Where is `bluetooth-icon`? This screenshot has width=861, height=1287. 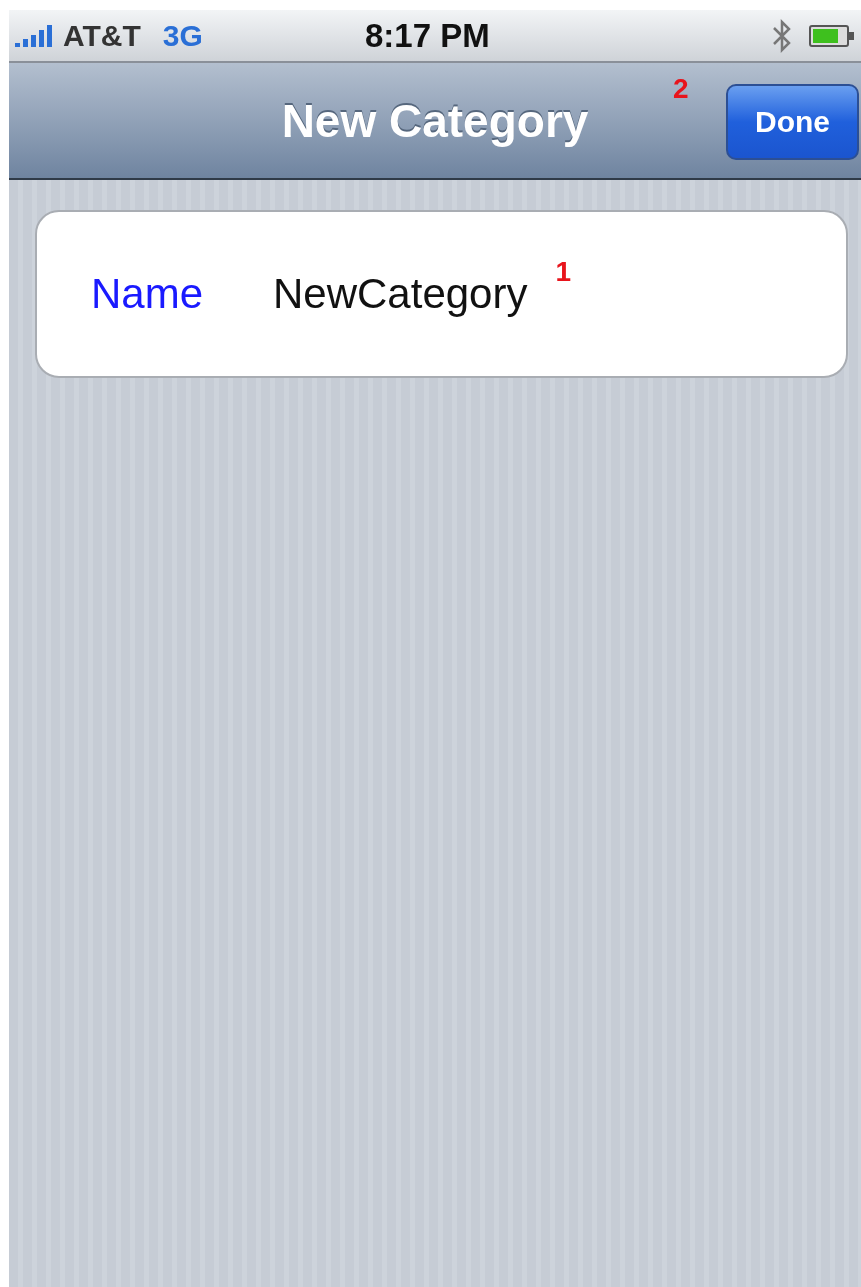 bluetooth-icon is located at coordinates (782, 35).